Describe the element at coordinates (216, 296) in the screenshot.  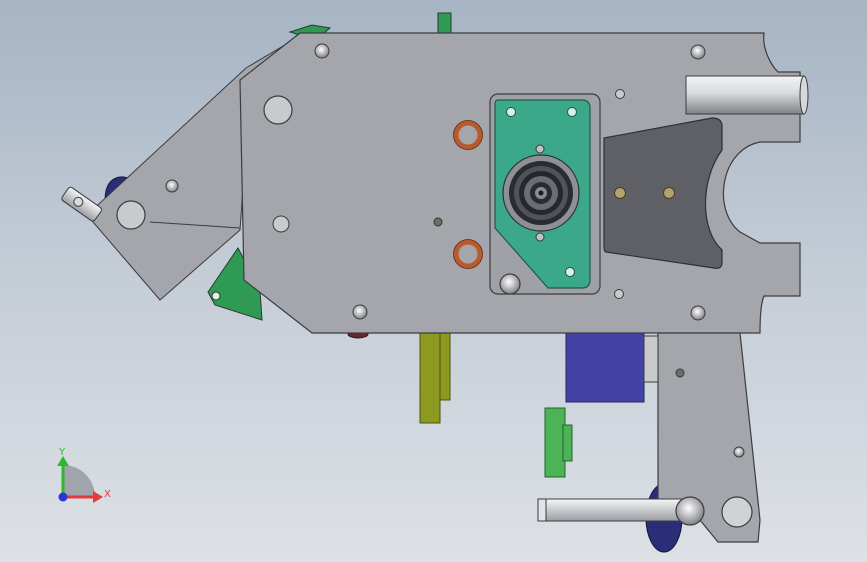
I see `lower-green-bracket-hole` at that location.